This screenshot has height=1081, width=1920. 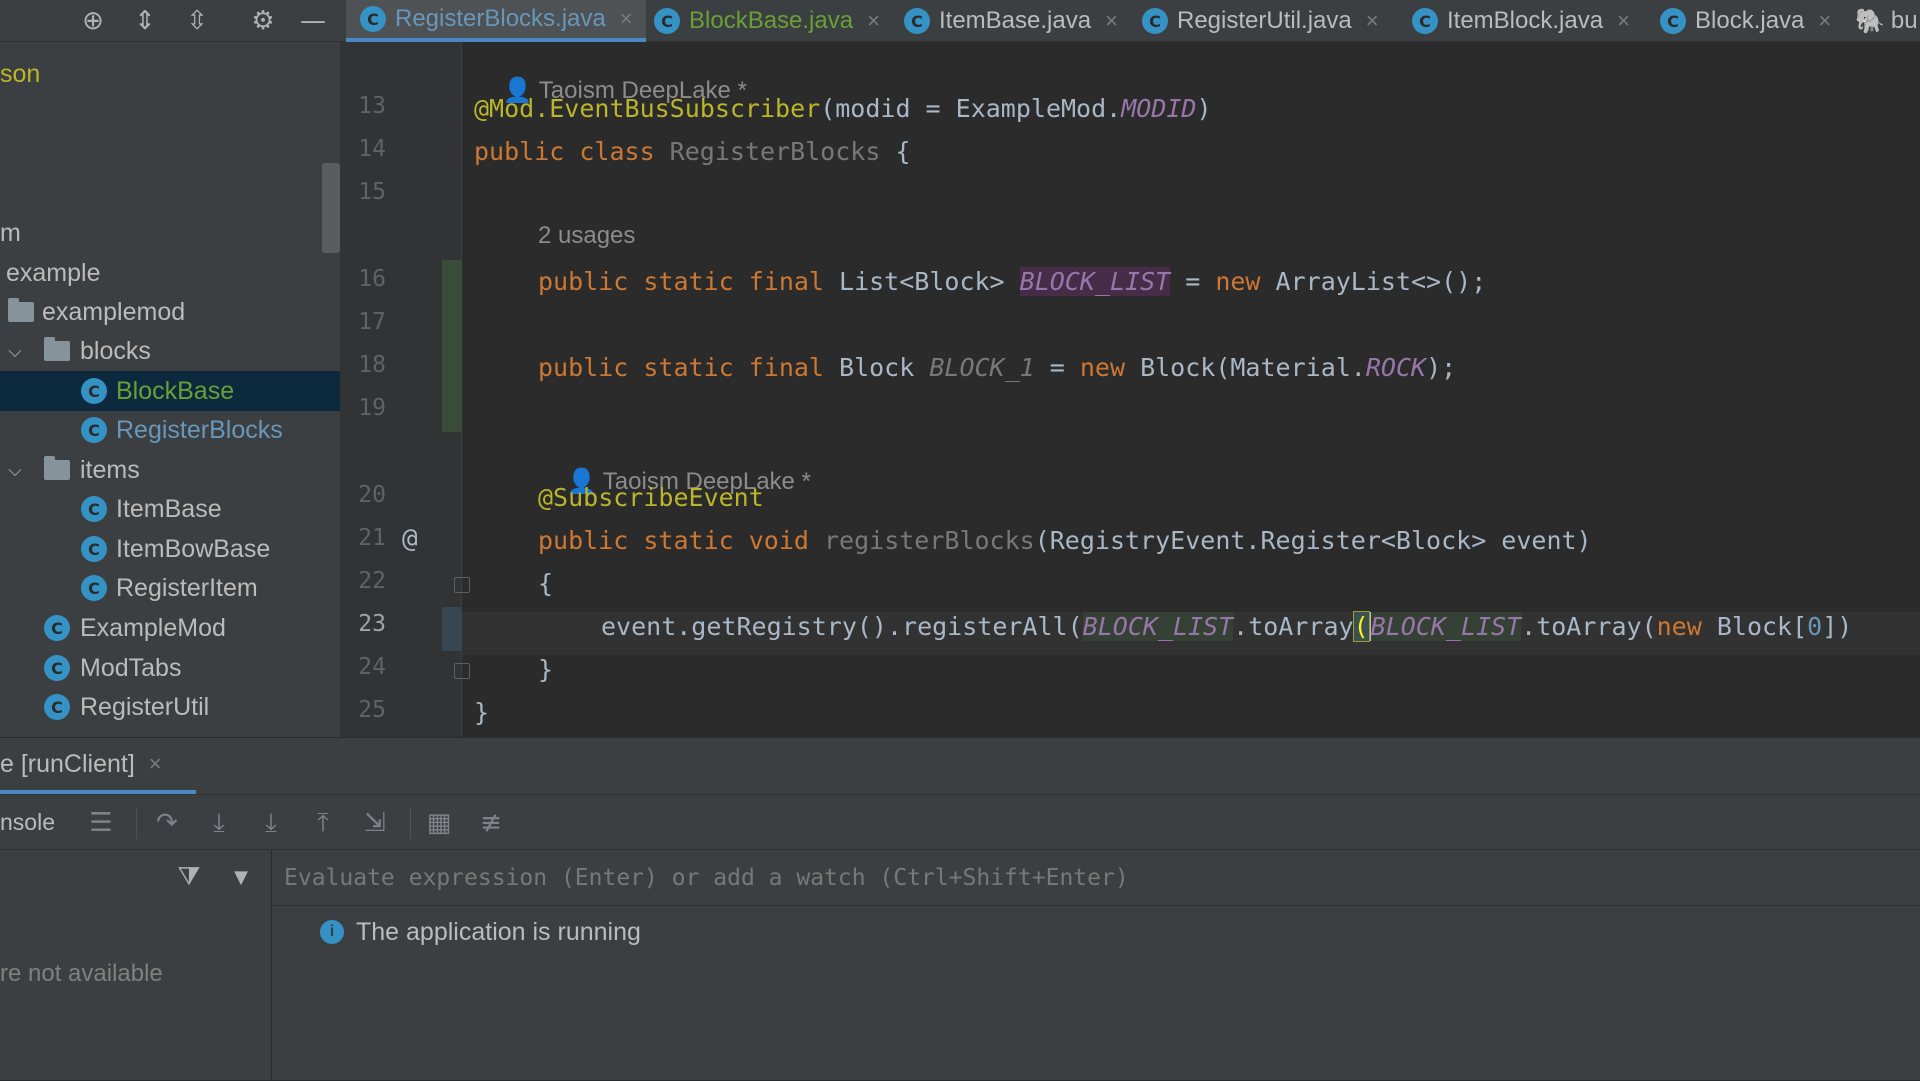 I want to click on step-over-icon: ↷, so click(x=167, y=823).